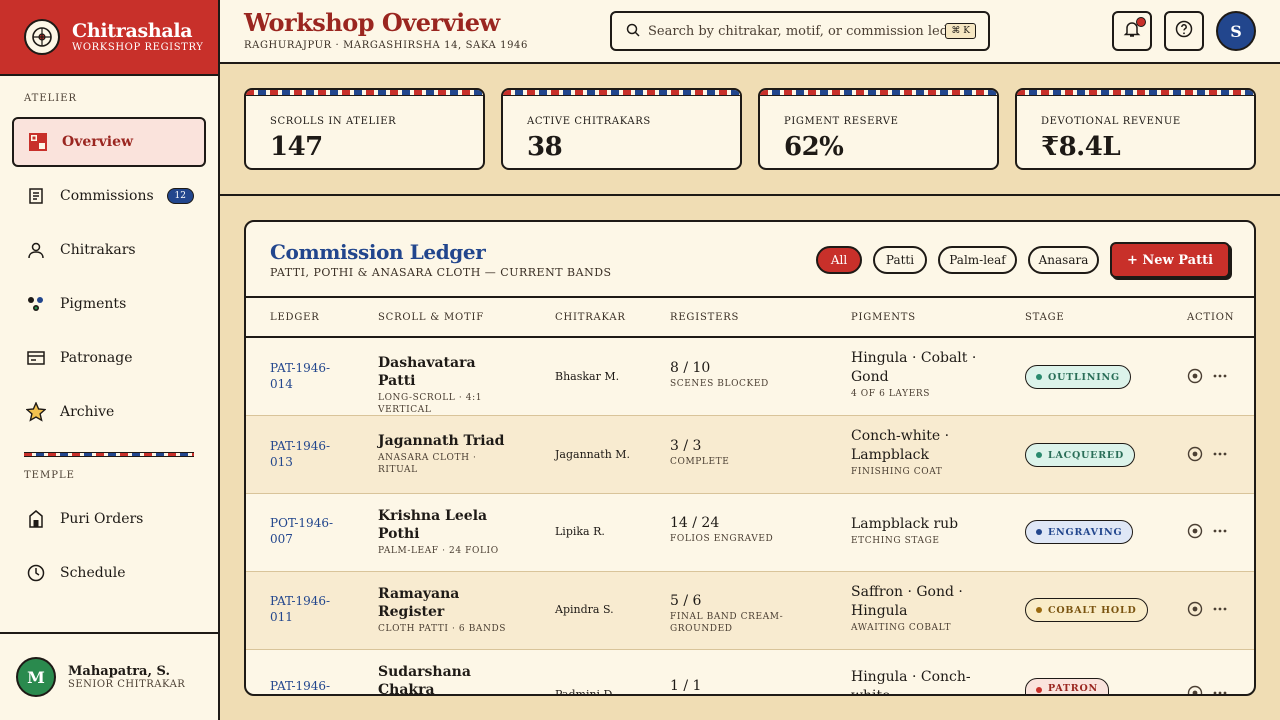 Image resolution: width=1280 pixels, height=720 pixels. I want to click on status-badge: OUTLINING, so click(1078, 377).